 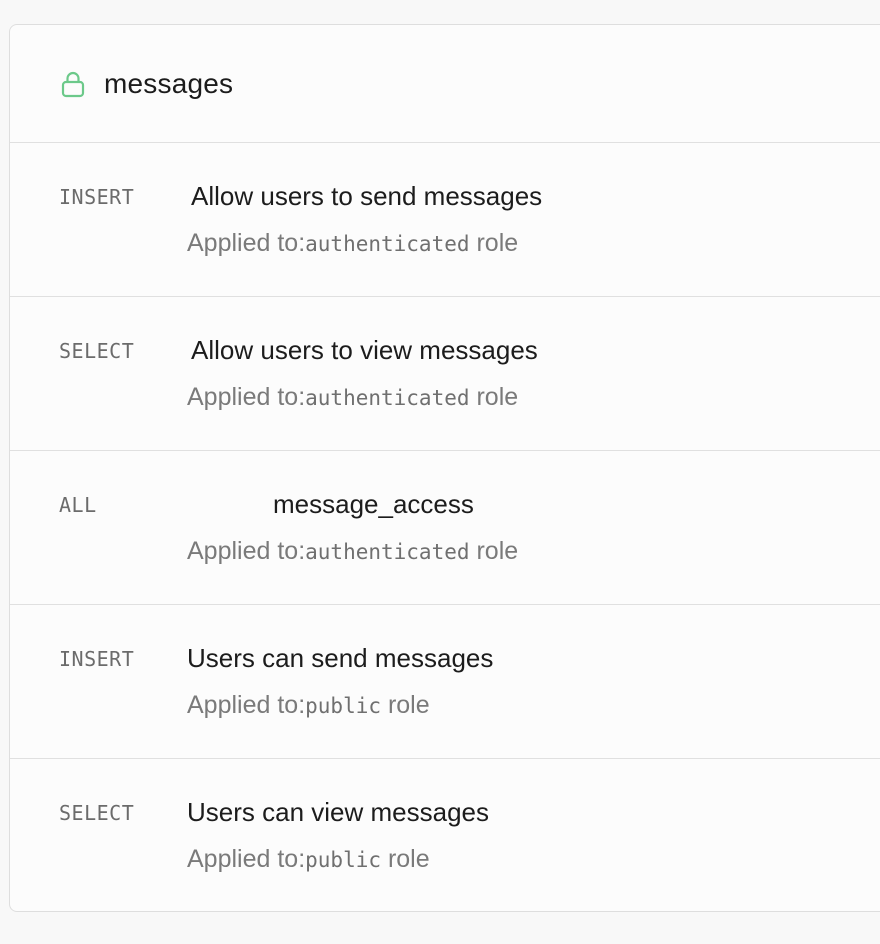 What do you see at coordinates (78, 505) in the screenshot?
I see `policy-command: ALL` at bounding box center [78, 505].